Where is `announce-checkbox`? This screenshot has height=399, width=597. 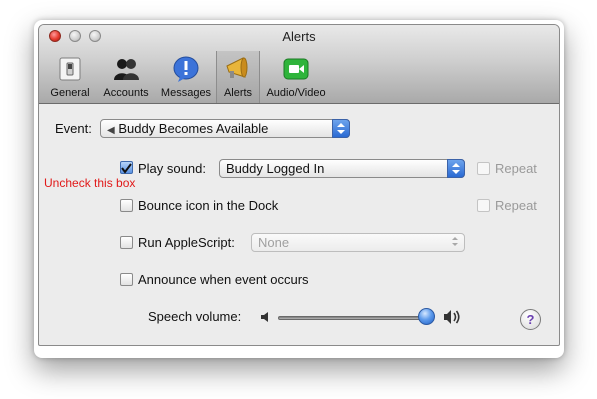
announce-checkbox is located at coordinates (126, 279).